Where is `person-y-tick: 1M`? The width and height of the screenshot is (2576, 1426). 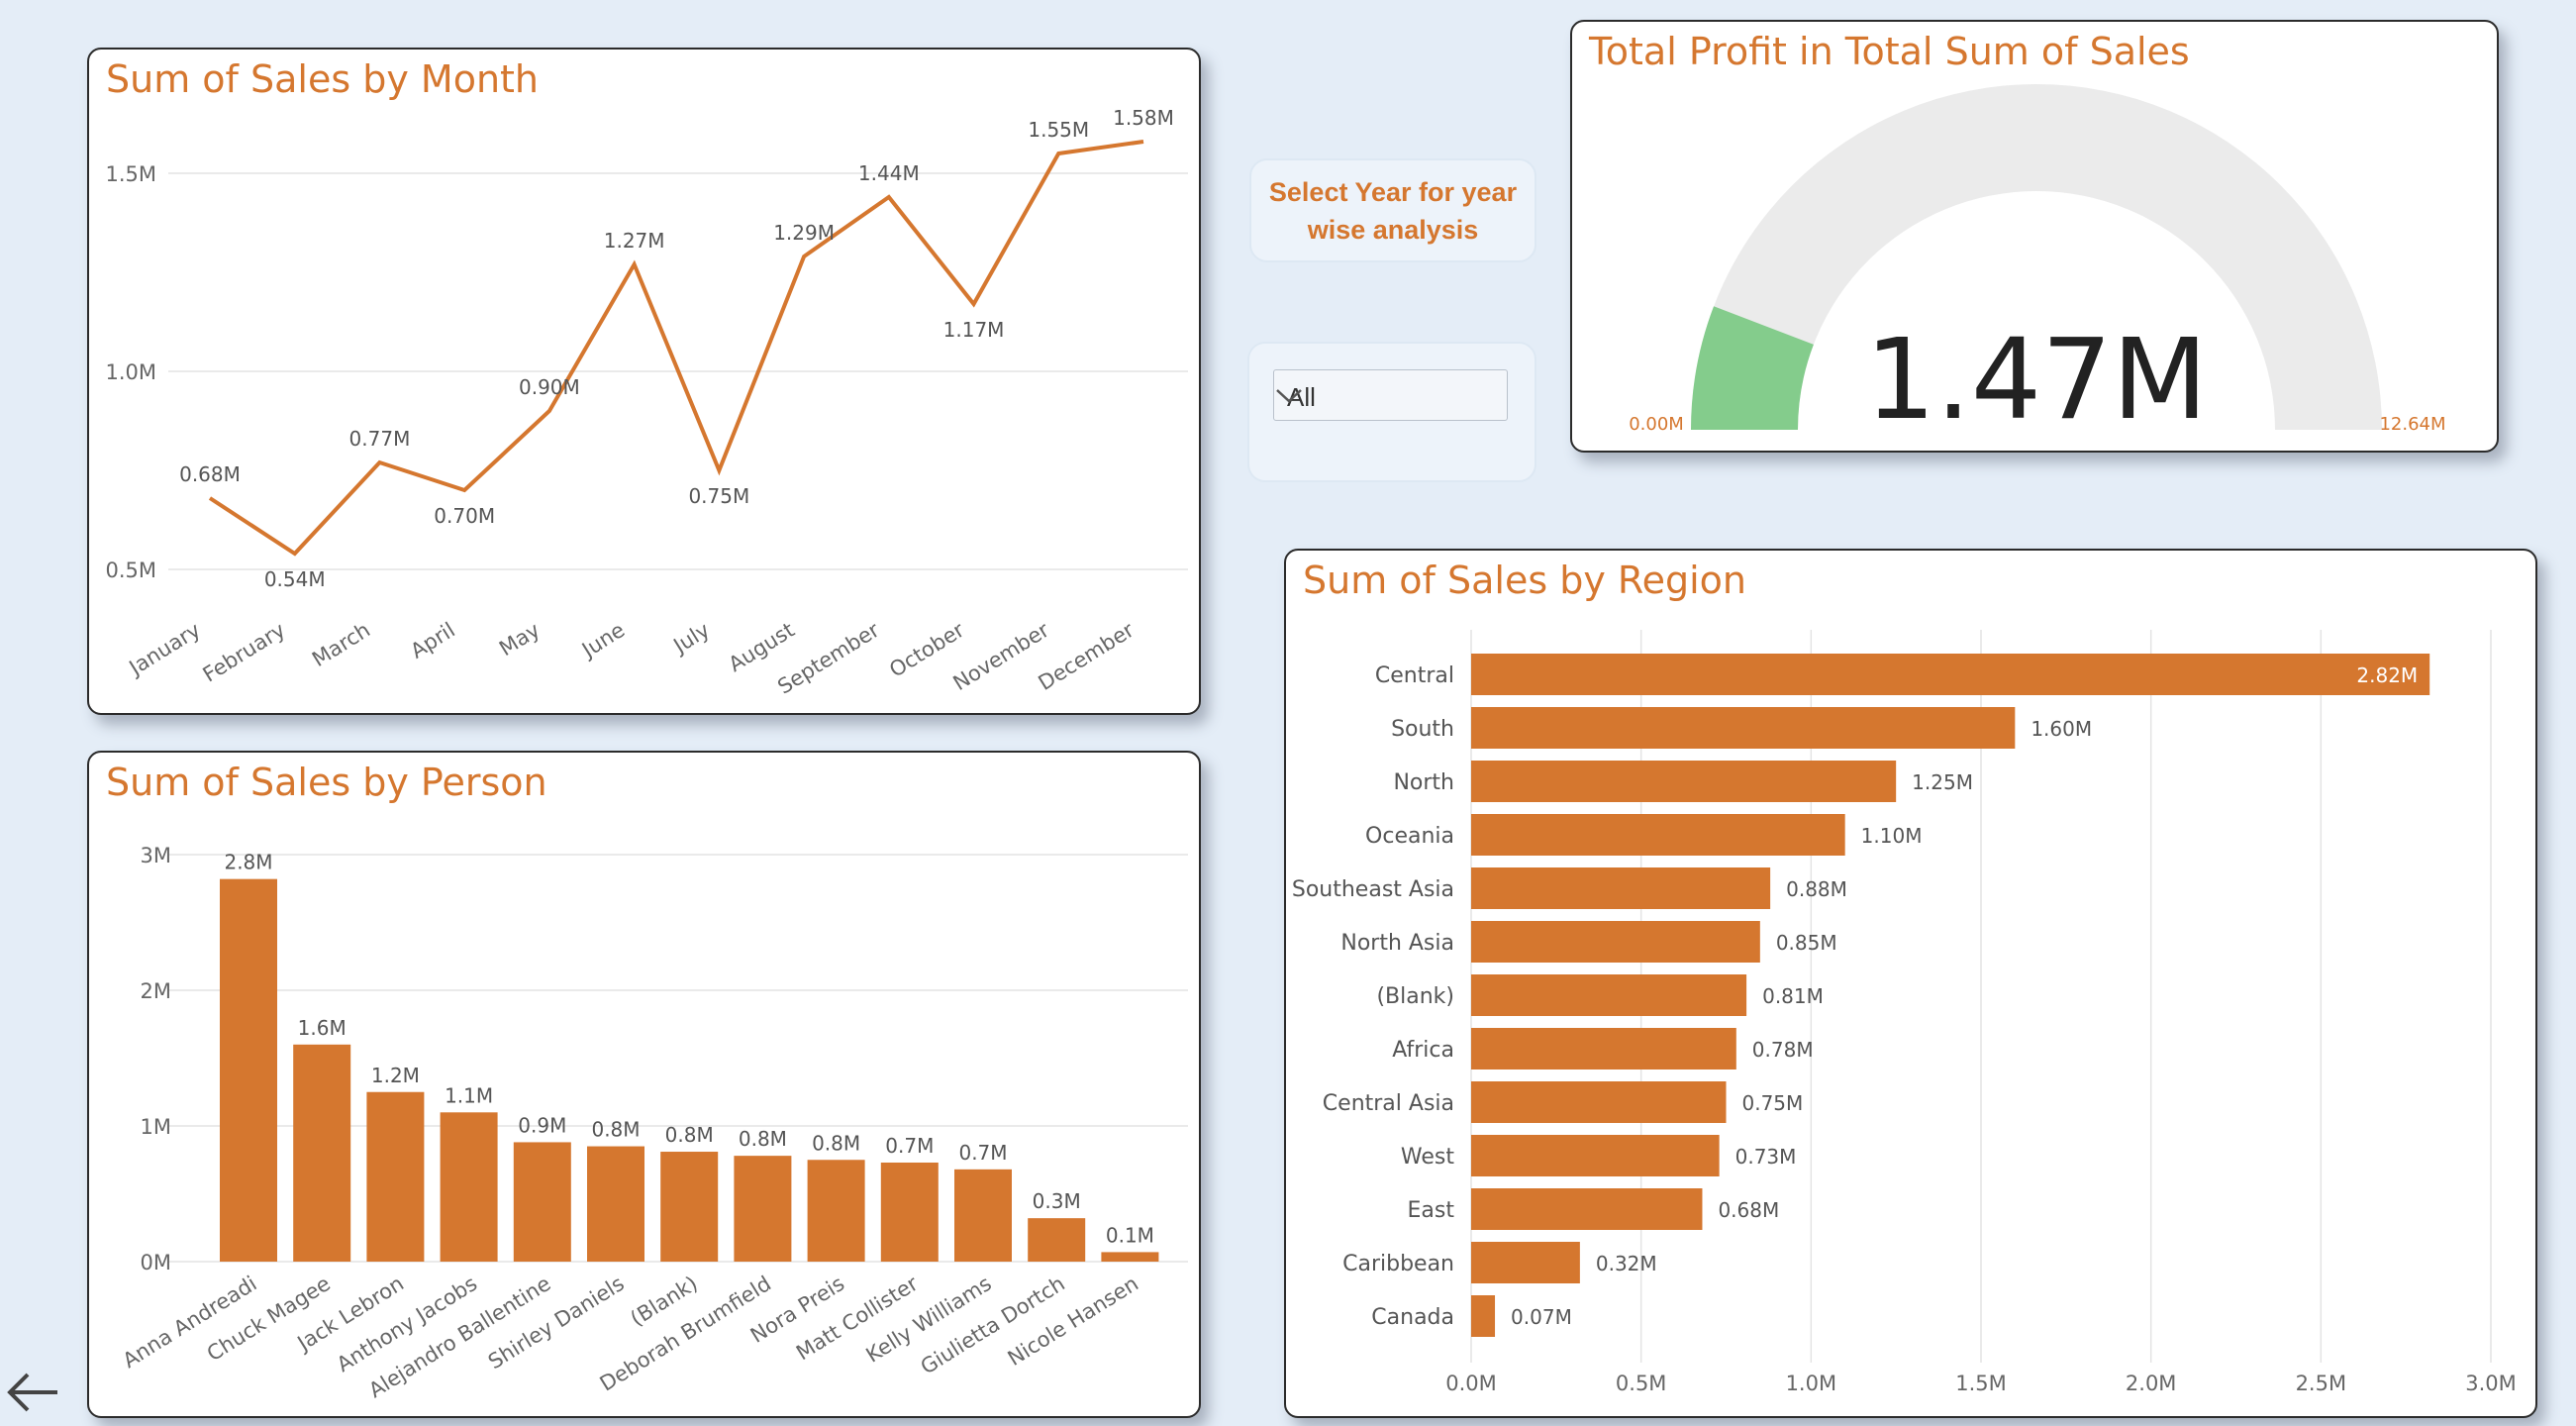
person-y-tick: 1M is located at coordinates (156, 1127).